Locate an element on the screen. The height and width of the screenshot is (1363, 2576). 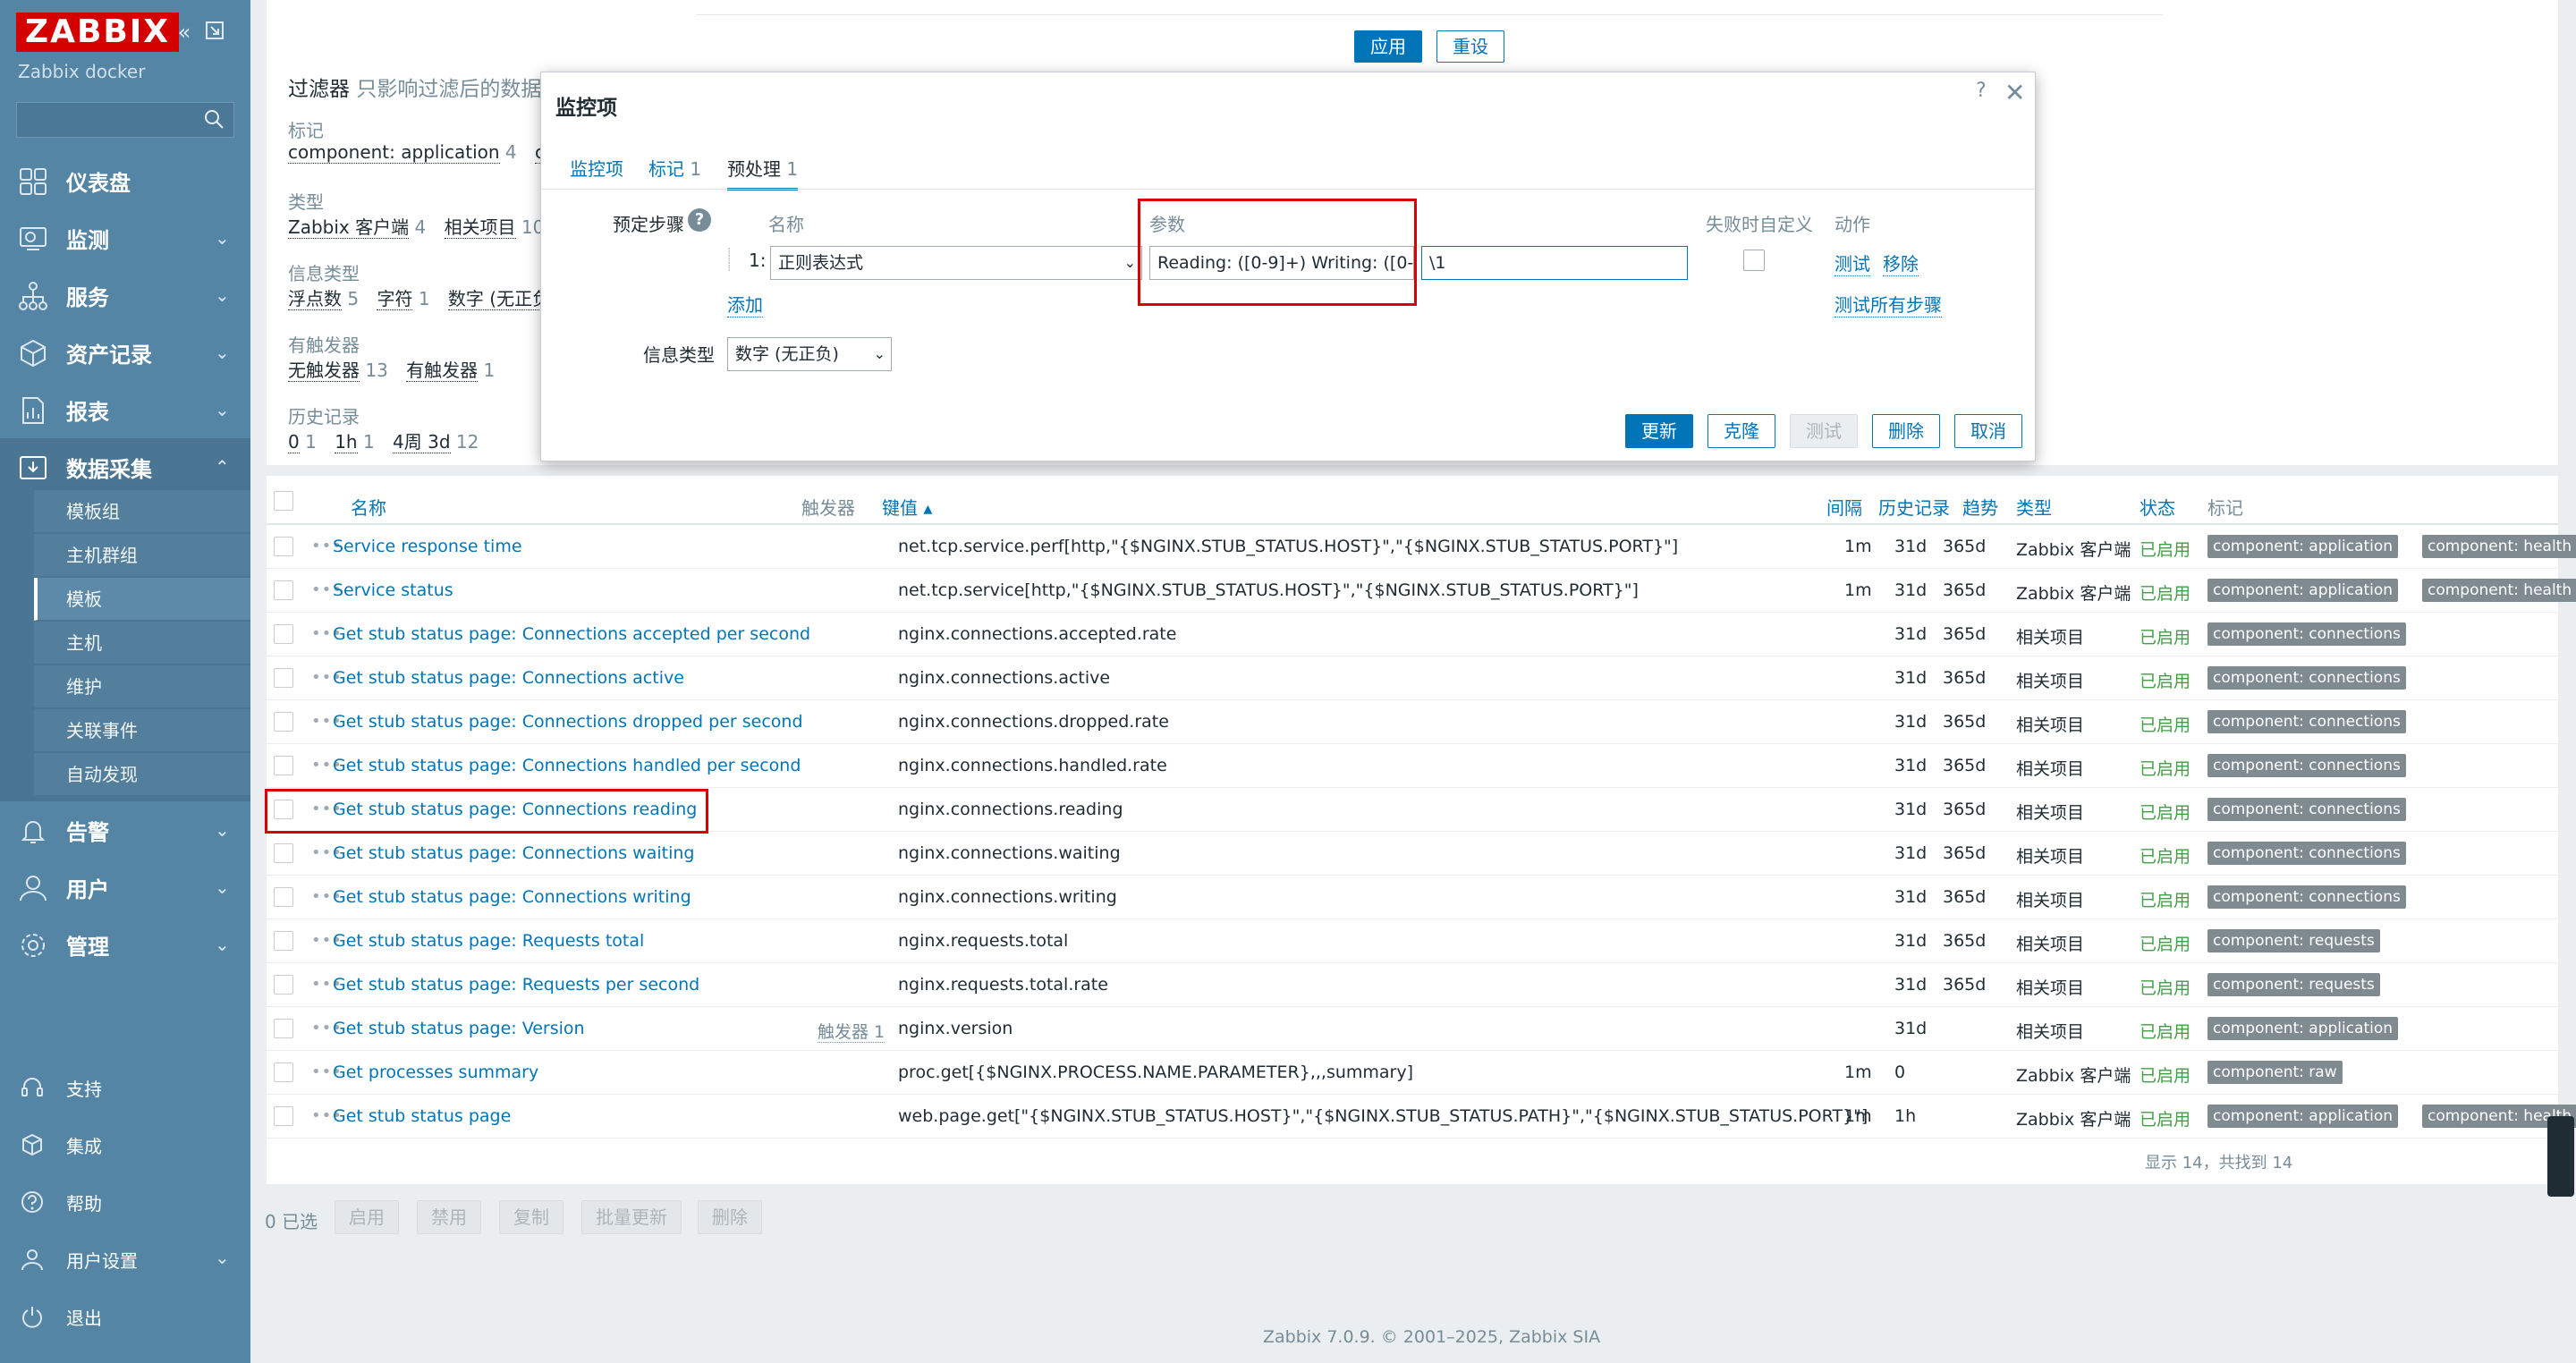
item-name: Requests total is located at coordinates (583, 941).